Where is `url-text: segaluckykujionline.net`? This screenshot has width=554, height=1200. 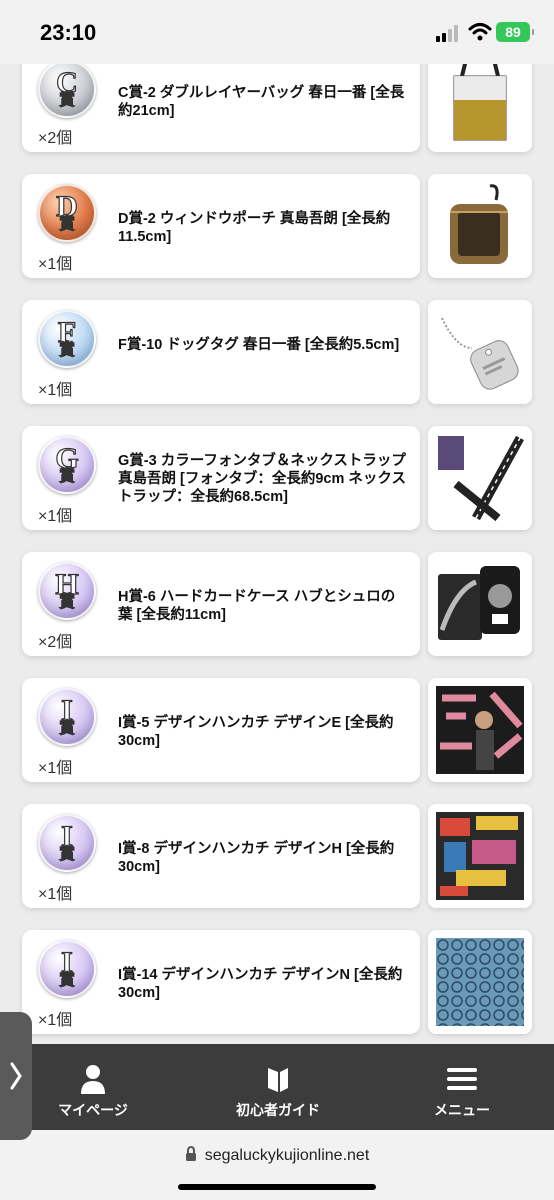 url-text: segaluckykujionline.net is located at coordinates (287, 1155).